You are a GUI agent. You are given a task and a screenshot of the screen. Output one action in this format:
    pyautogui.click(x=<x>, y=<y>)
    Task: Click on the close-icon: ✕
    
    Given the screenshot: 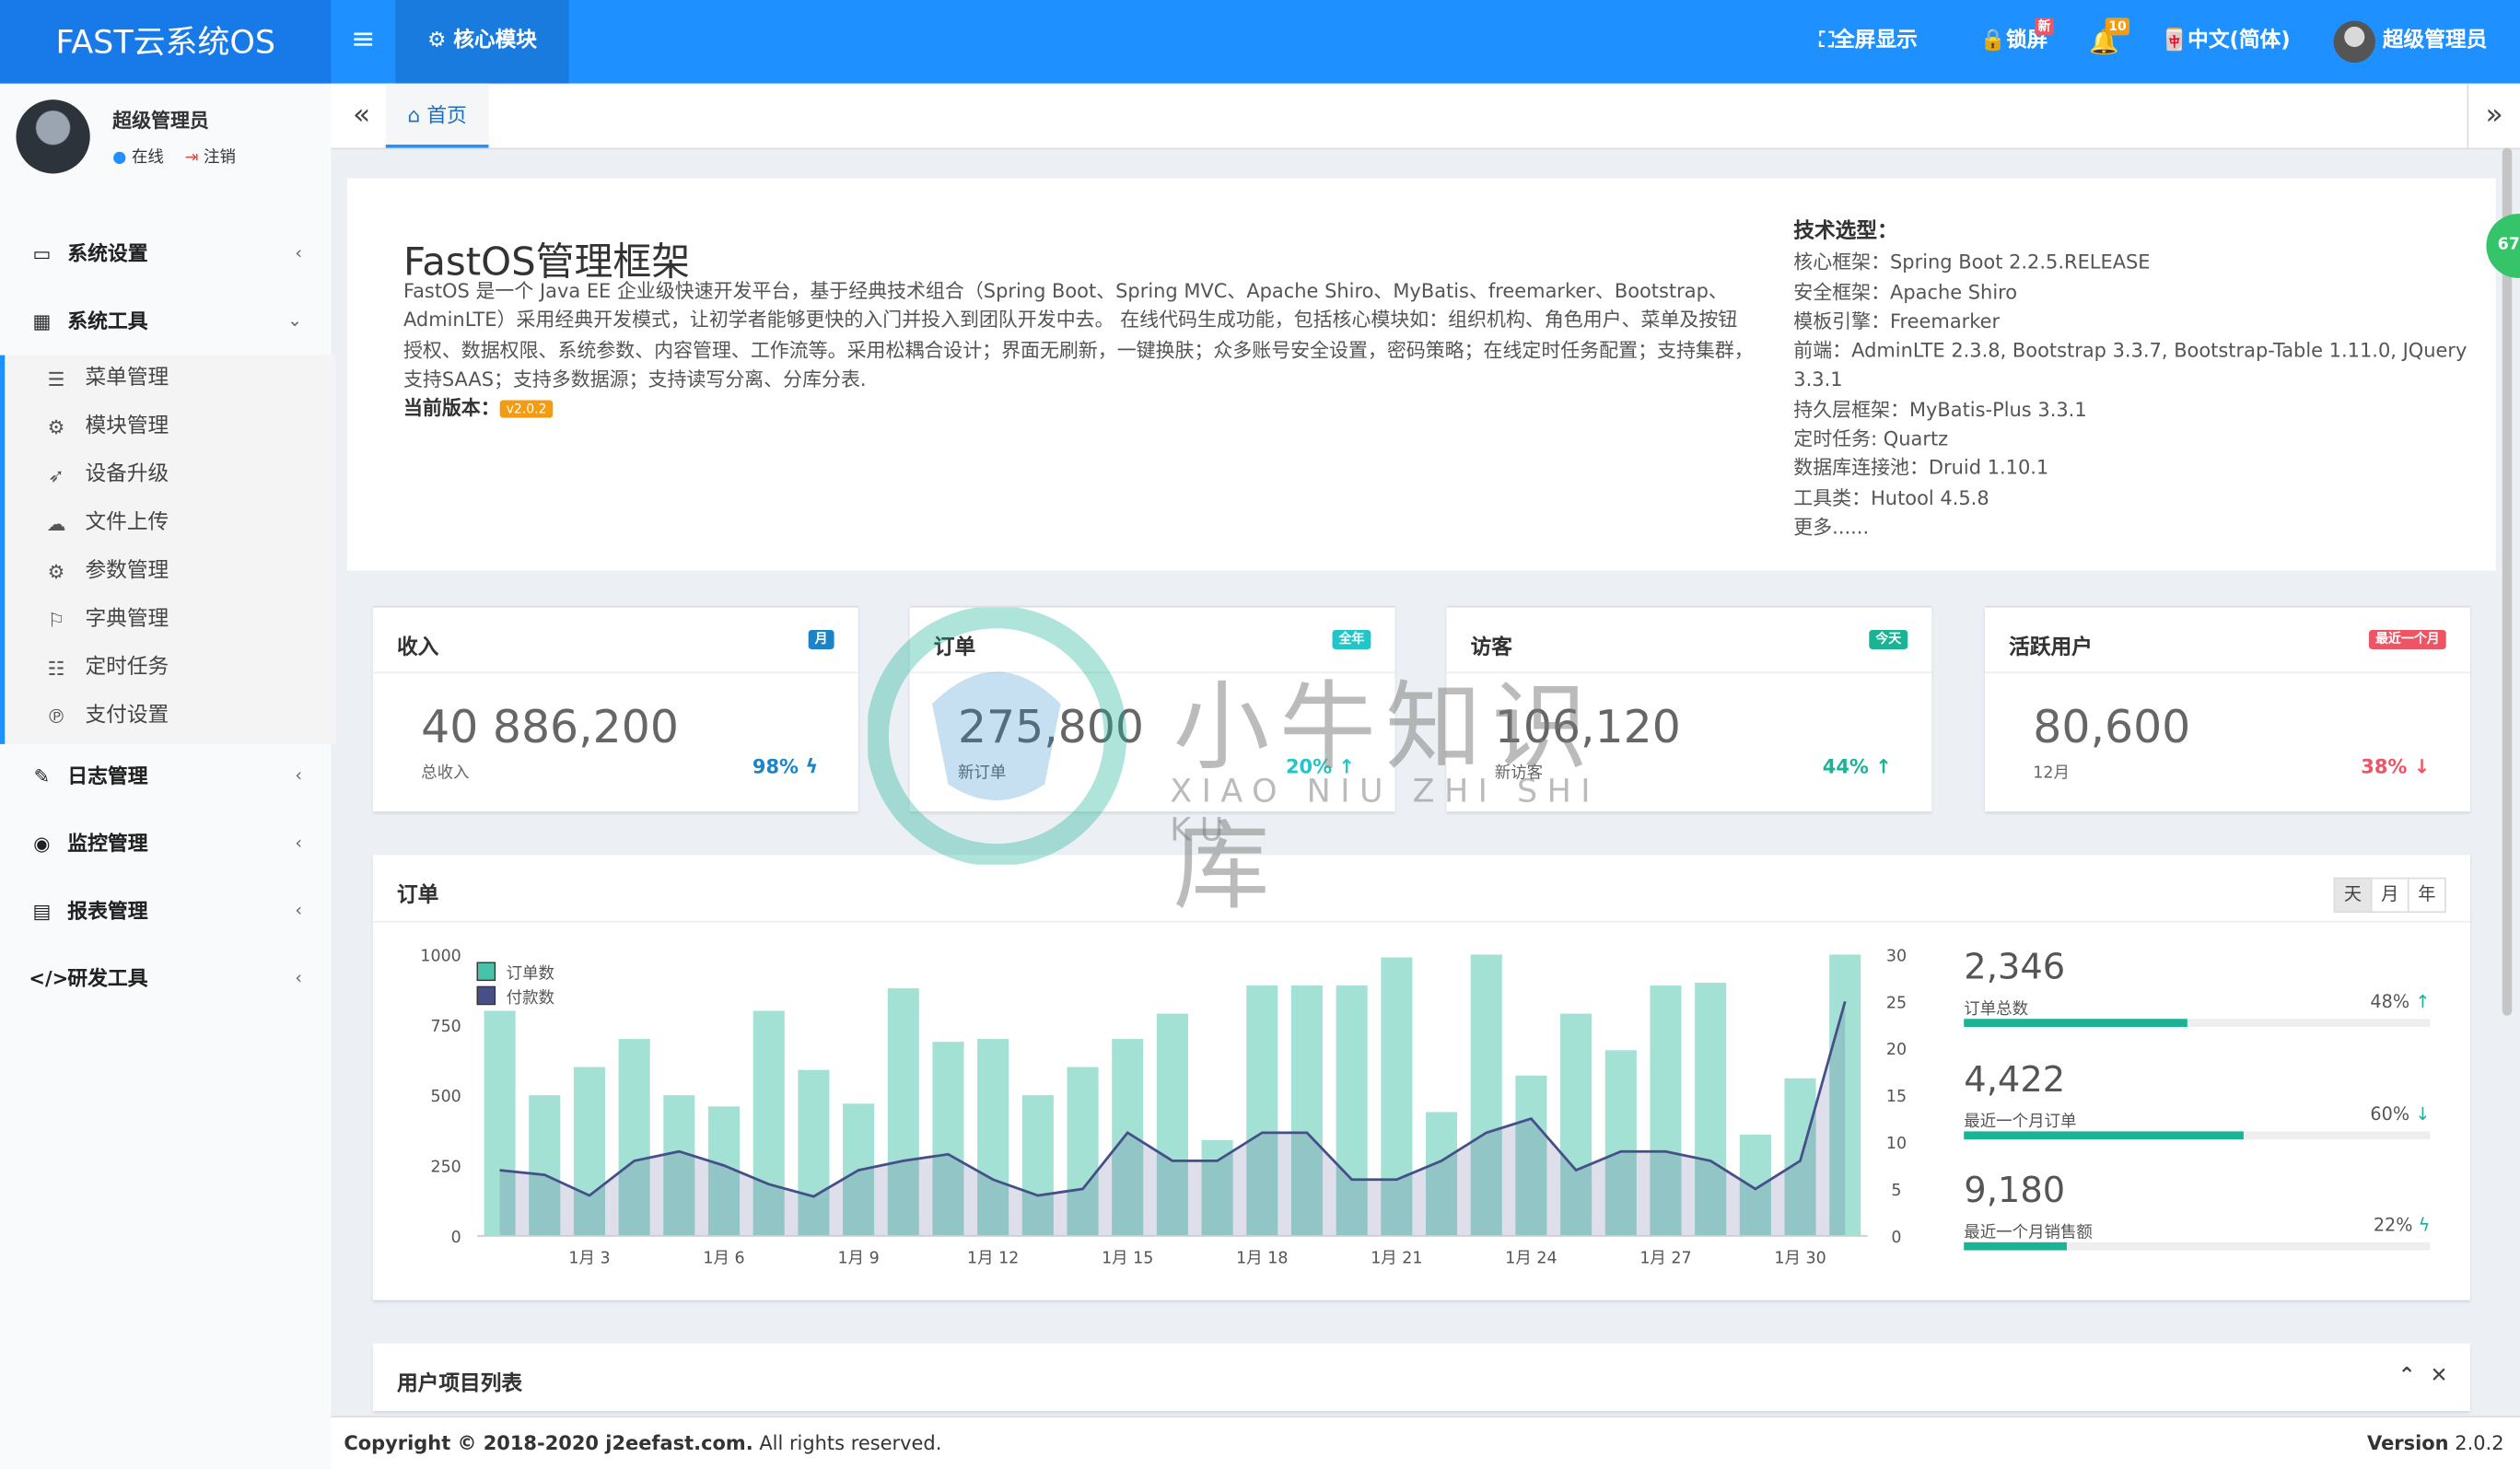 What is the action you would take?
    pyautogui.click(x=2438, y=1376)
    